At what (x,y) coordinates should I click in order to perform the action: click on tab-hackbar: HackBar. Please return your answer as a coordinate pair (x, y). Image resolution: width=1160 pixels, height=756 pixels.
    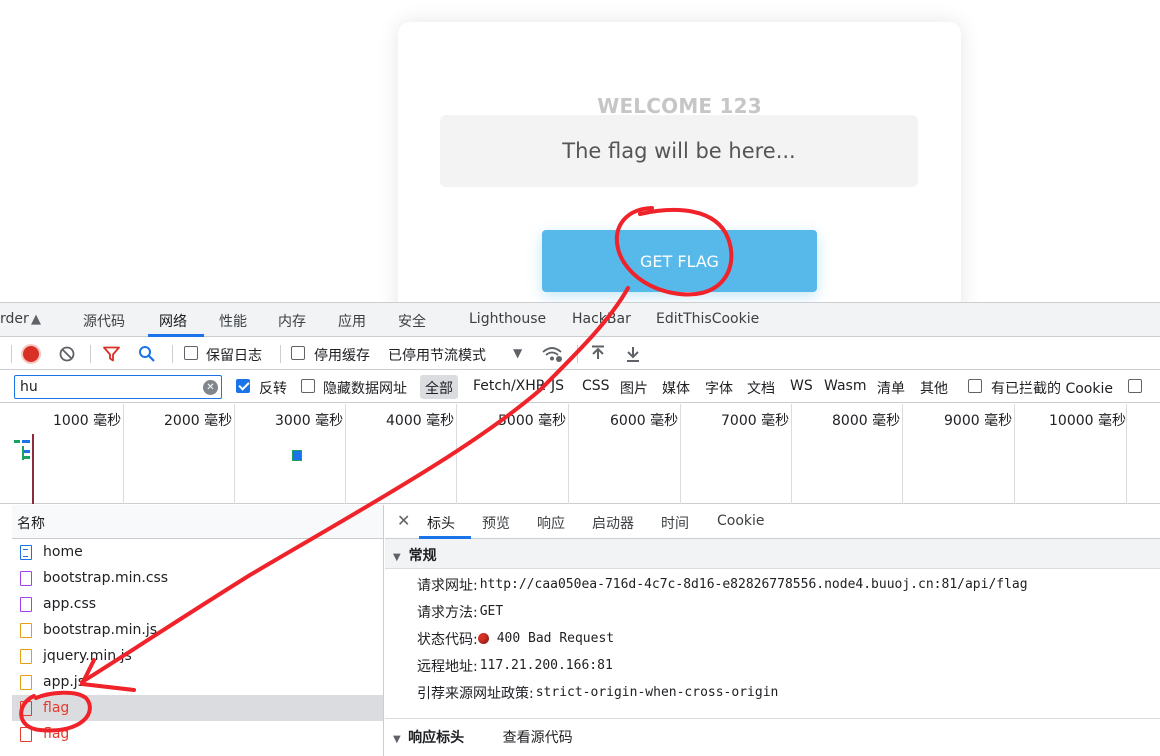
    Looking at the image, I should click on (601, 319).